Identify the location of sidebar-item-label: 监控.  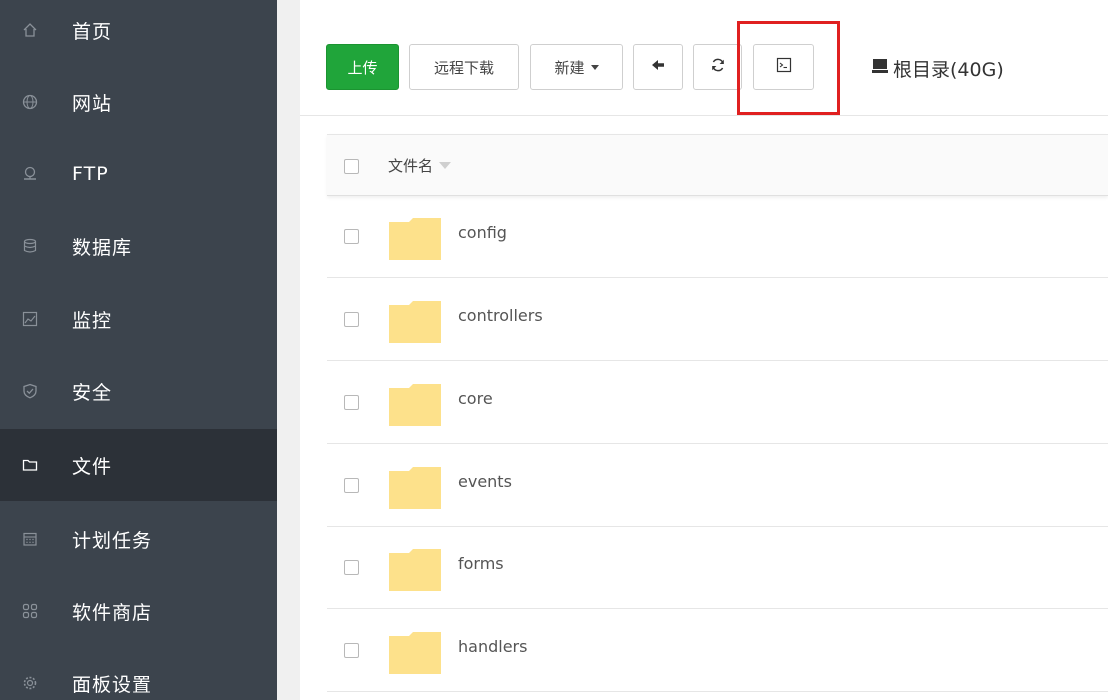
(92, 320).